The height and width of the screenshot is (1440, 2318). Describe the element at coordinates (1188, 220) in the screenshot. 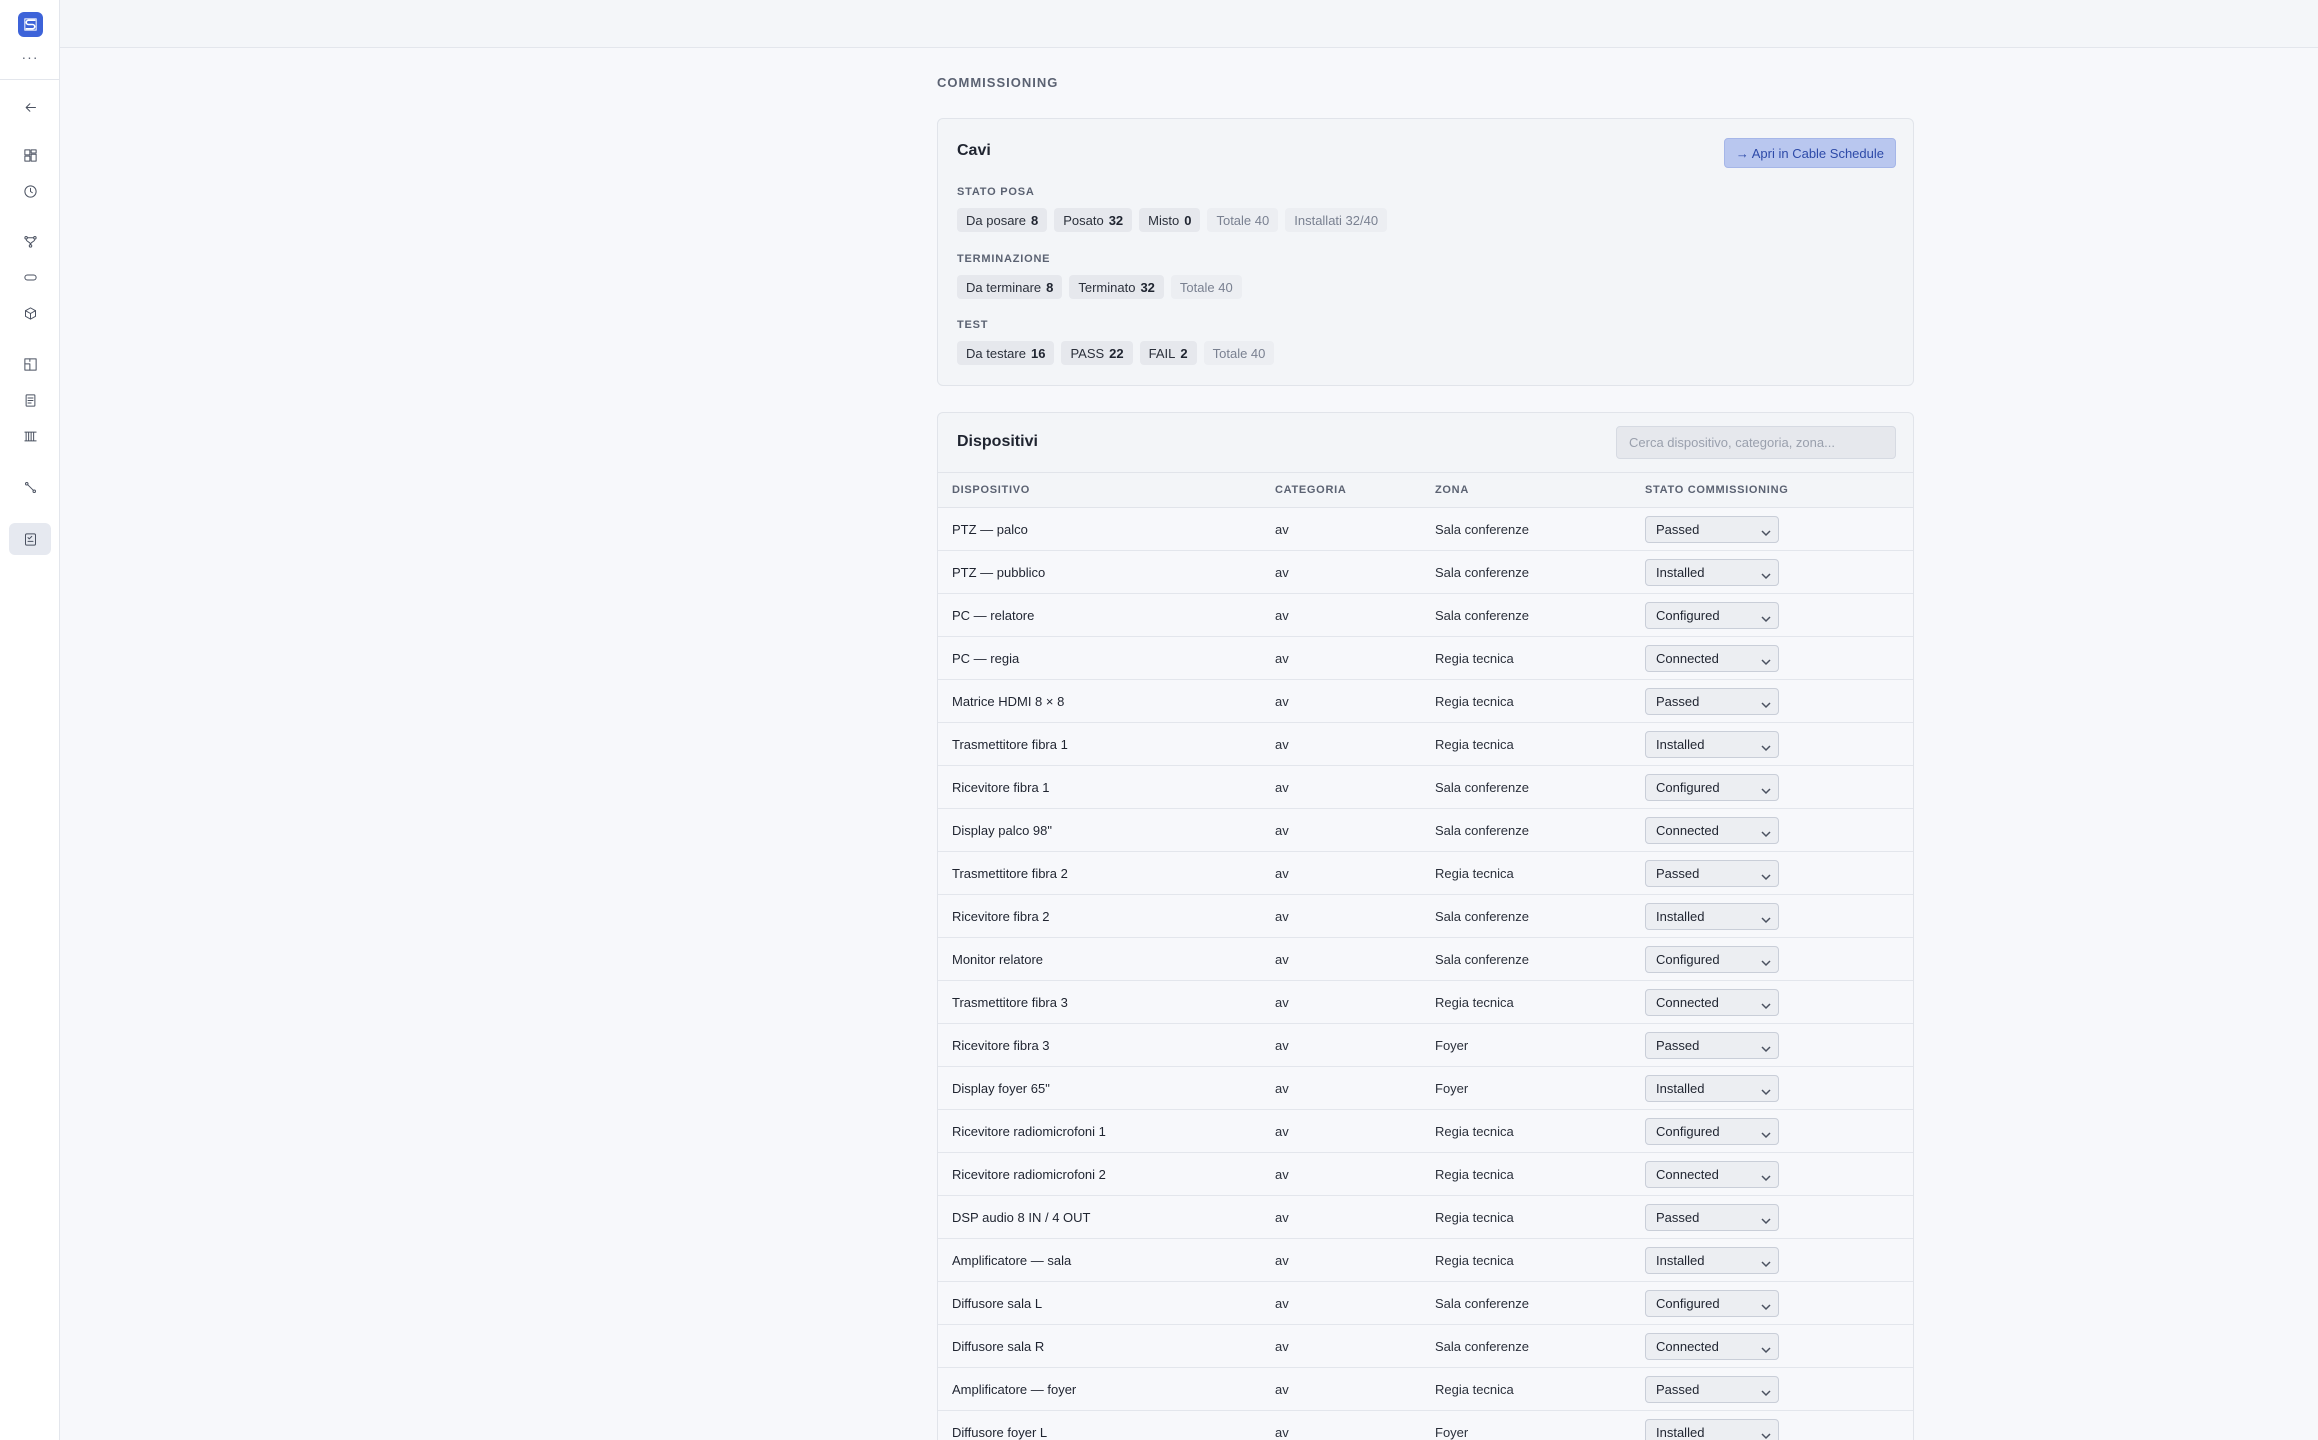

I see `chip-count: 0` at that location.